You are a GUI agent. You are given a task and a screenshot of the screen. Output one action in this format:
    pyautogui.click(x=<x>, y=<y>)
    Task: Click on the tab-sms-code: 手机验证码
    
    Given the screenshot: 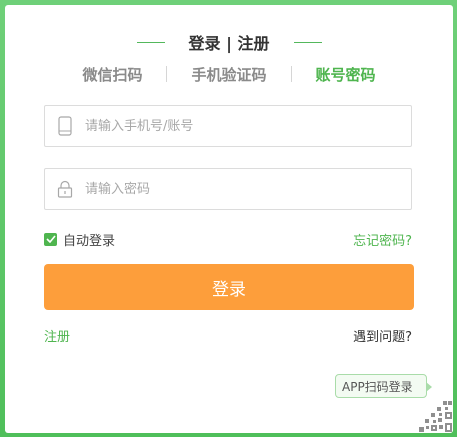 What is the action you would take?
    pyautogui.click(x=228, y=74)
    